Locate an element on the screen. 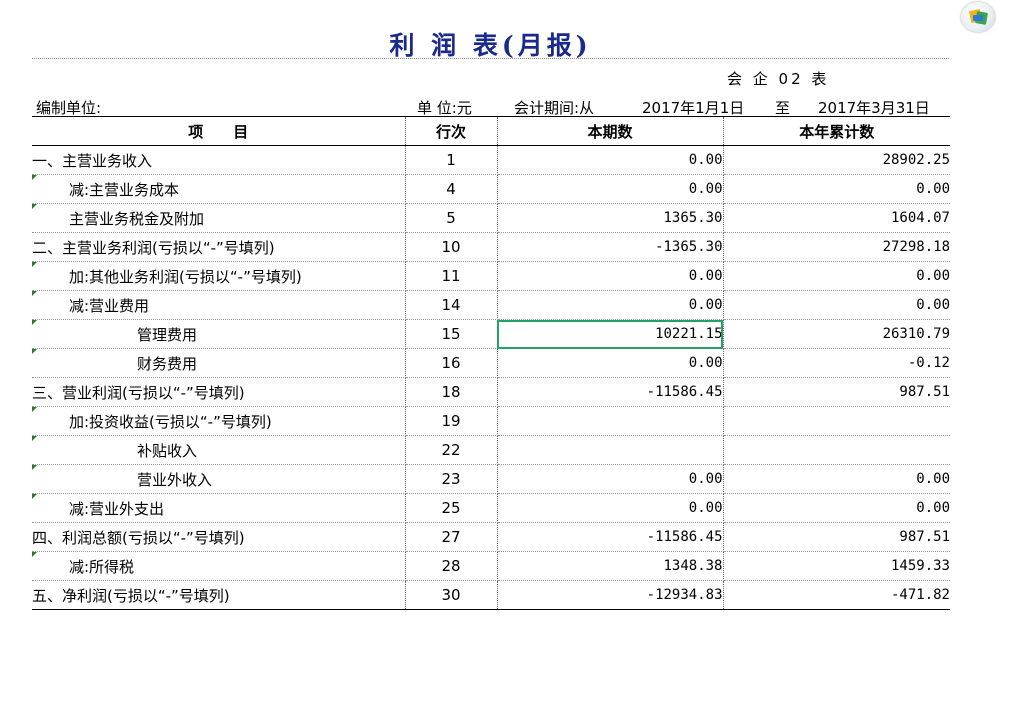 This screenshot has width=1011, height=713. line-no-cell: 27 is located at coordinates (451, 537).